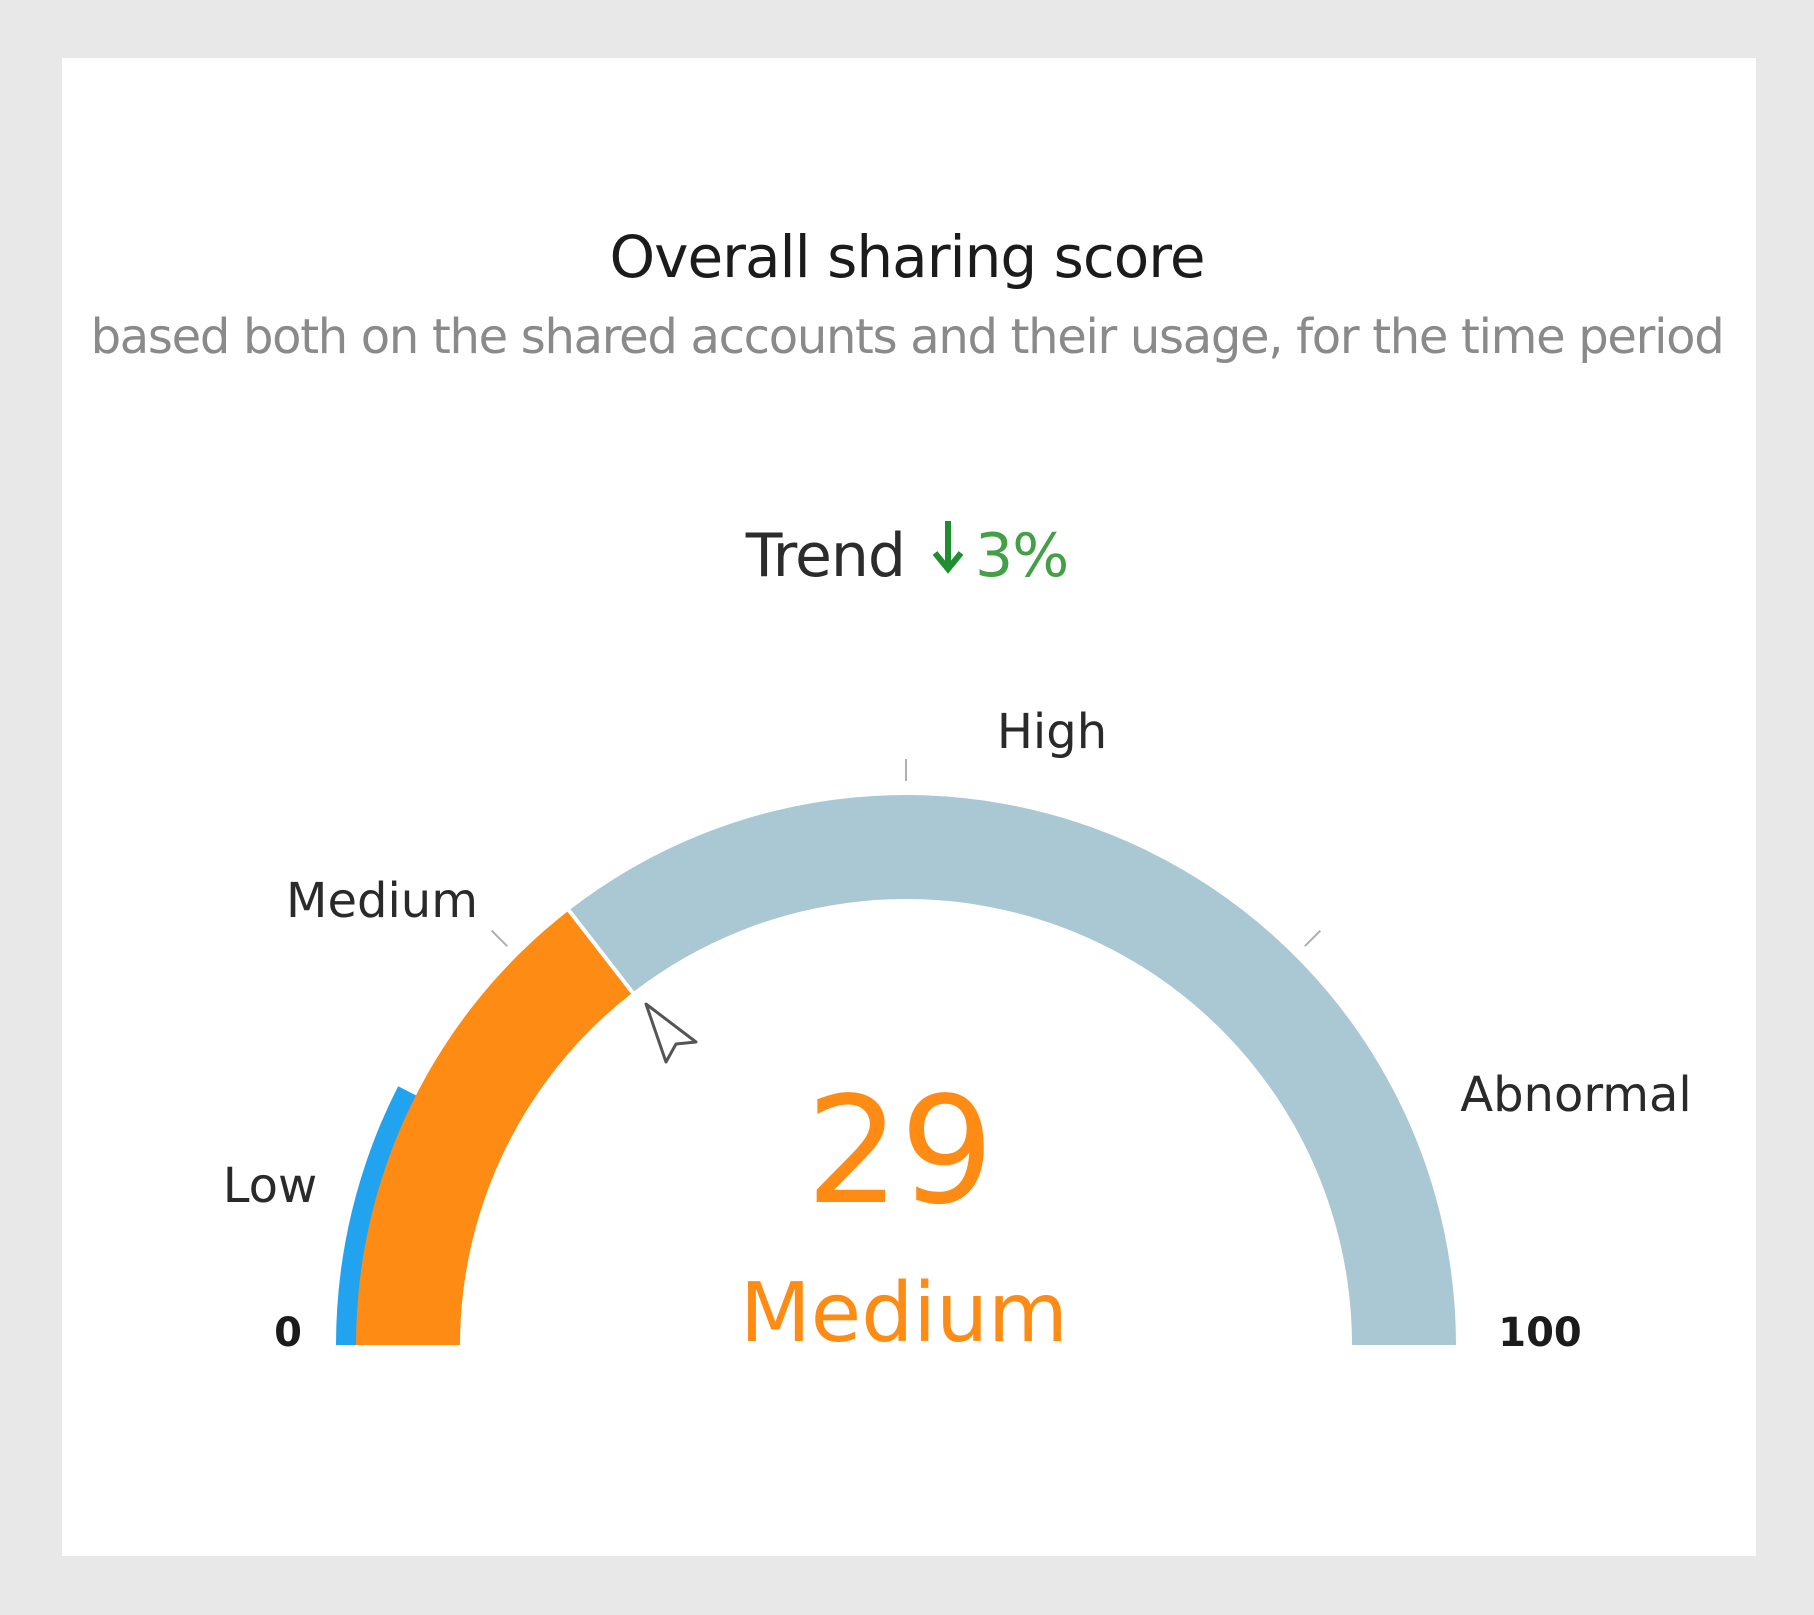 This screenshot has width=1814, height=1615. Describe the element at coordinates (671, 1033) in the screenshot. I see `mouse-pointer-icon` at that location.